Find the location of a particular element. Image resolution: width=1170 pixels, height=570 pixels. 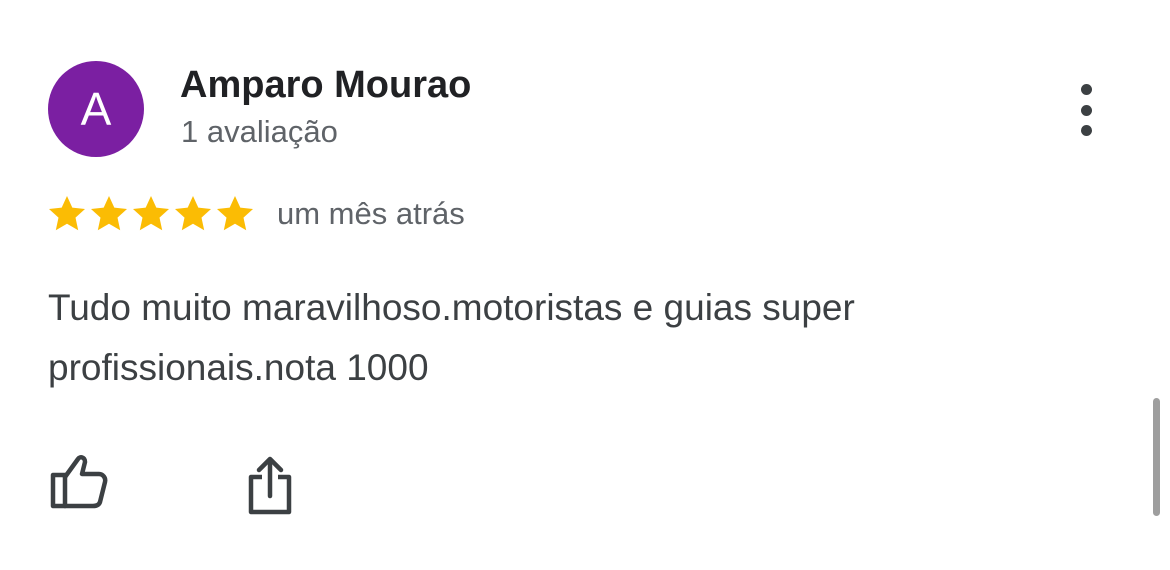

review-date: um mês atrás is located at coordinates (371, 213).